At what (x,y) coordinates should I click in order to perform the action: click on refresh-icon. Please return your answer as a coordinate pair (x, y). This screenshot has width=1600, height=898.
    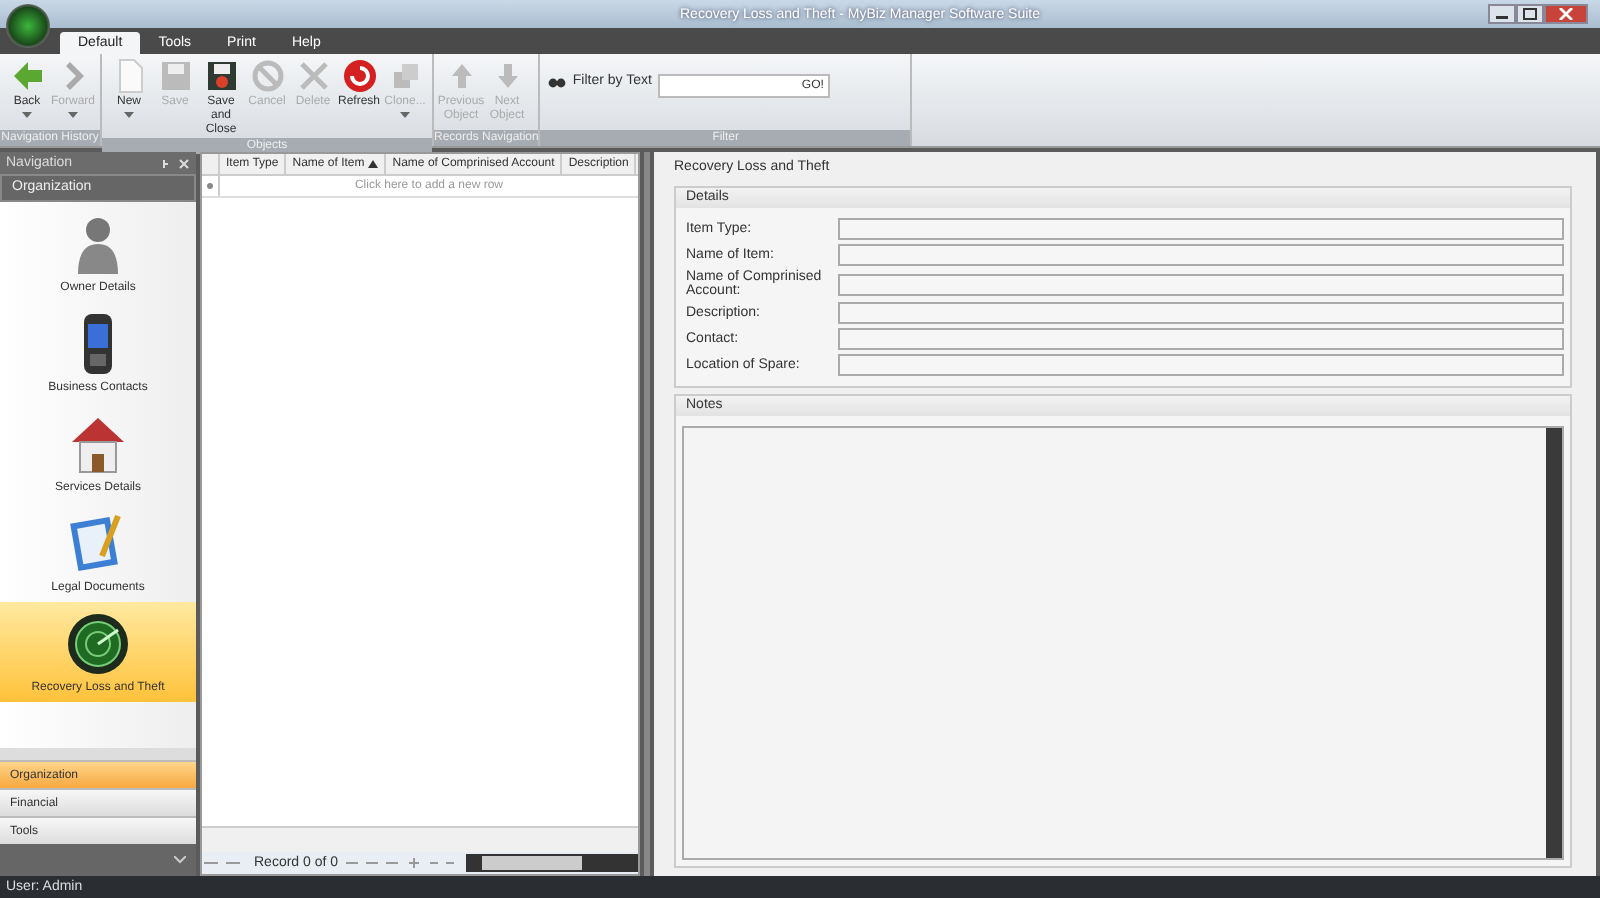
    Looking at the image, I should click on (359, 76).